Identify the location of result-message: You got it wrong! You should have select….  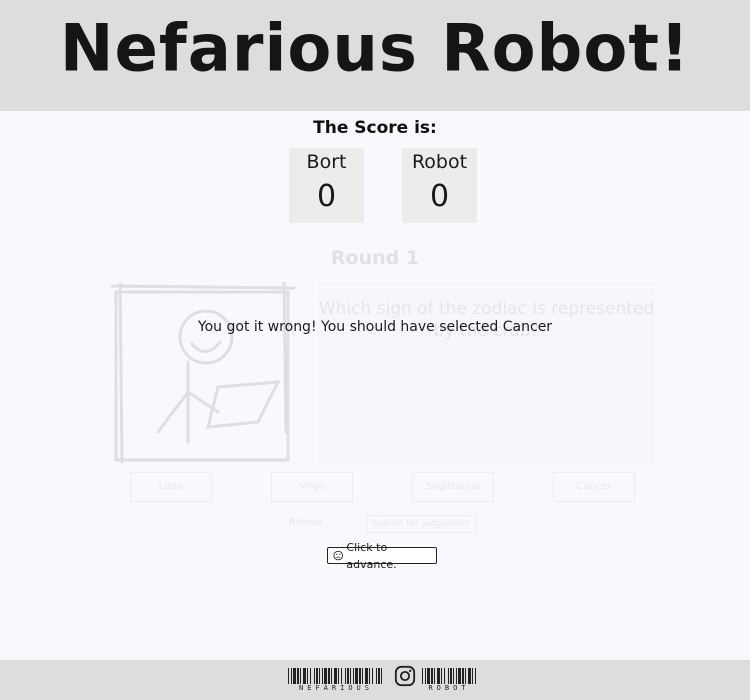
(375, 327).